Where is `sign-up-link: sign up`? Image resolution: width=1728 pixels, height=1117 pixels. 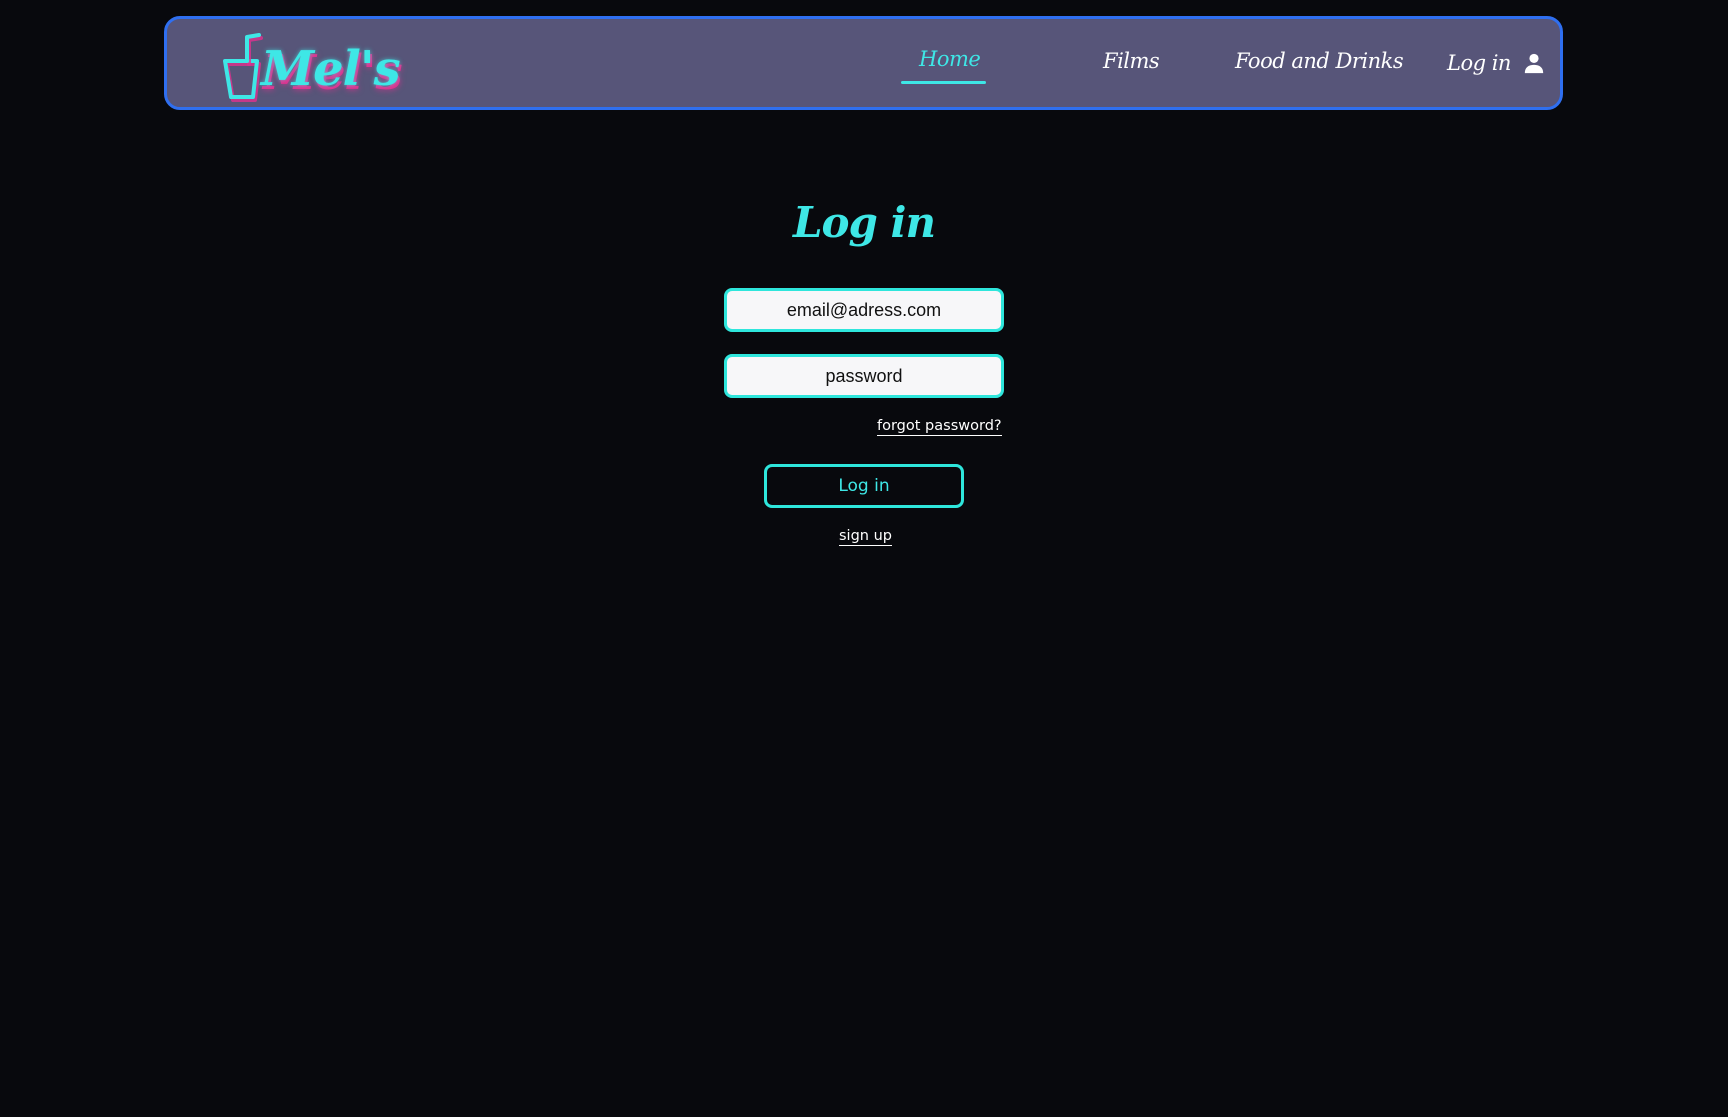 sign-up-link: sign up is located at coordinates (865, 537).